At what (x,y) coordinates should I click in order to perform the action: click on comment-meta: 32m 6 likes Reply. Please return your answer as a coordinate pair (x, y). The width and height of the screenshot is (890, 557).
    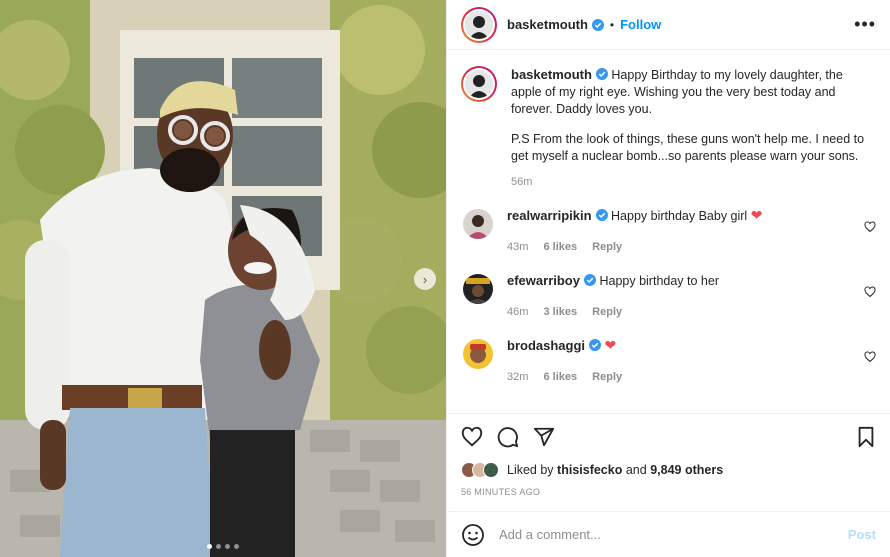
    Looking at the image, I should click on (681, 377).